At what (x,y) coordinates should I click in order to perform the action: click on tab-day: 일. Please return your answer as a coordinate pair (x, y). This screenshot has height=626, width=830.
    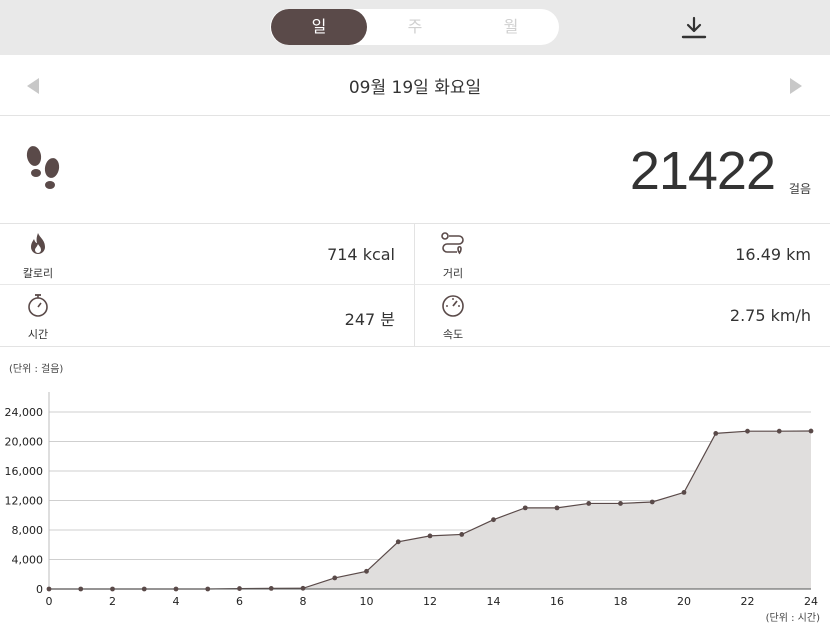
    Looking at the image, I should click on (319, 27).